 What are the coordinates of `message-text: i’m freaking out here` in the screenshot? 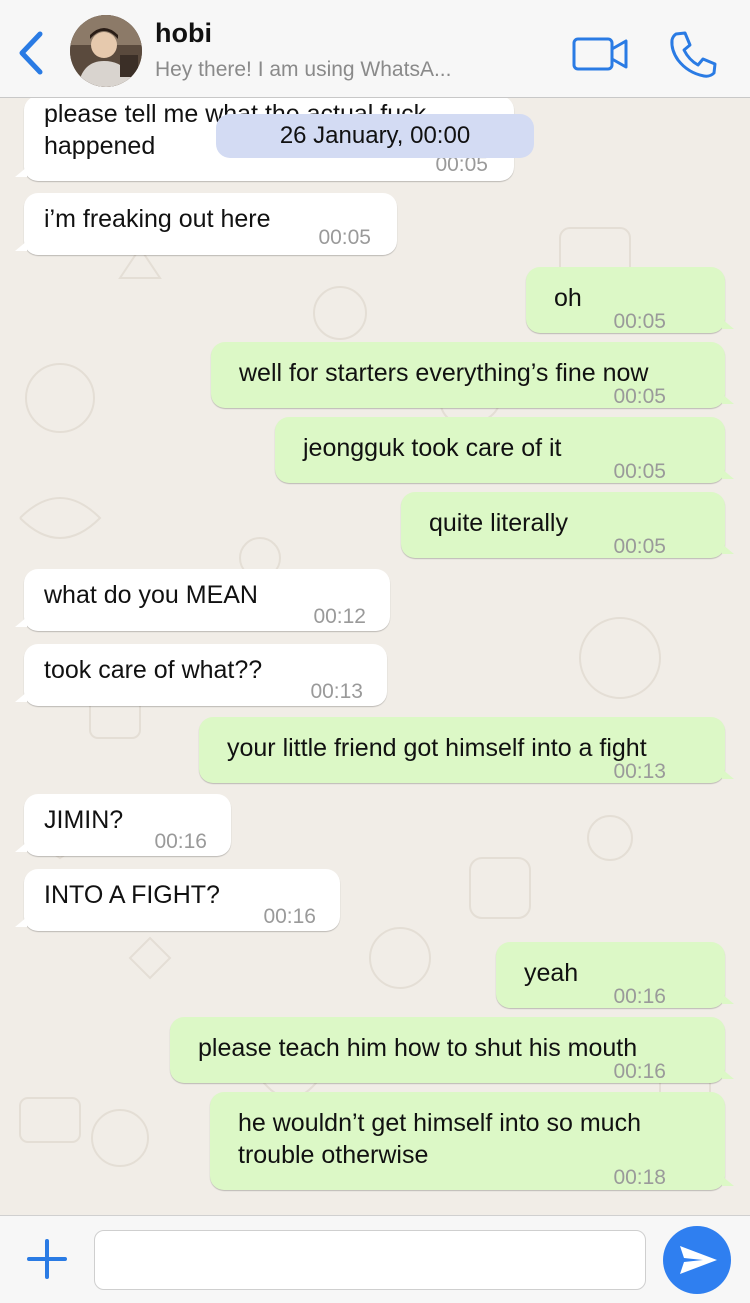 It's located at (157, 219).